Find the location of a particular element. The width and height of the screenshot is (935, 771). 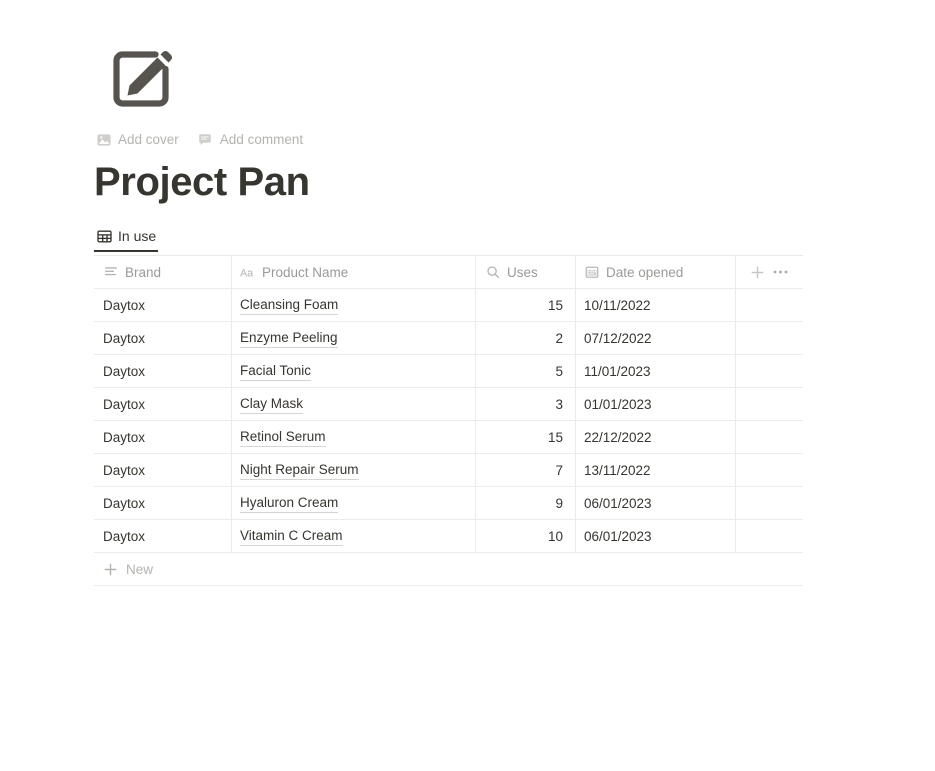

table-header-actions is located at coordinates (769, 272).